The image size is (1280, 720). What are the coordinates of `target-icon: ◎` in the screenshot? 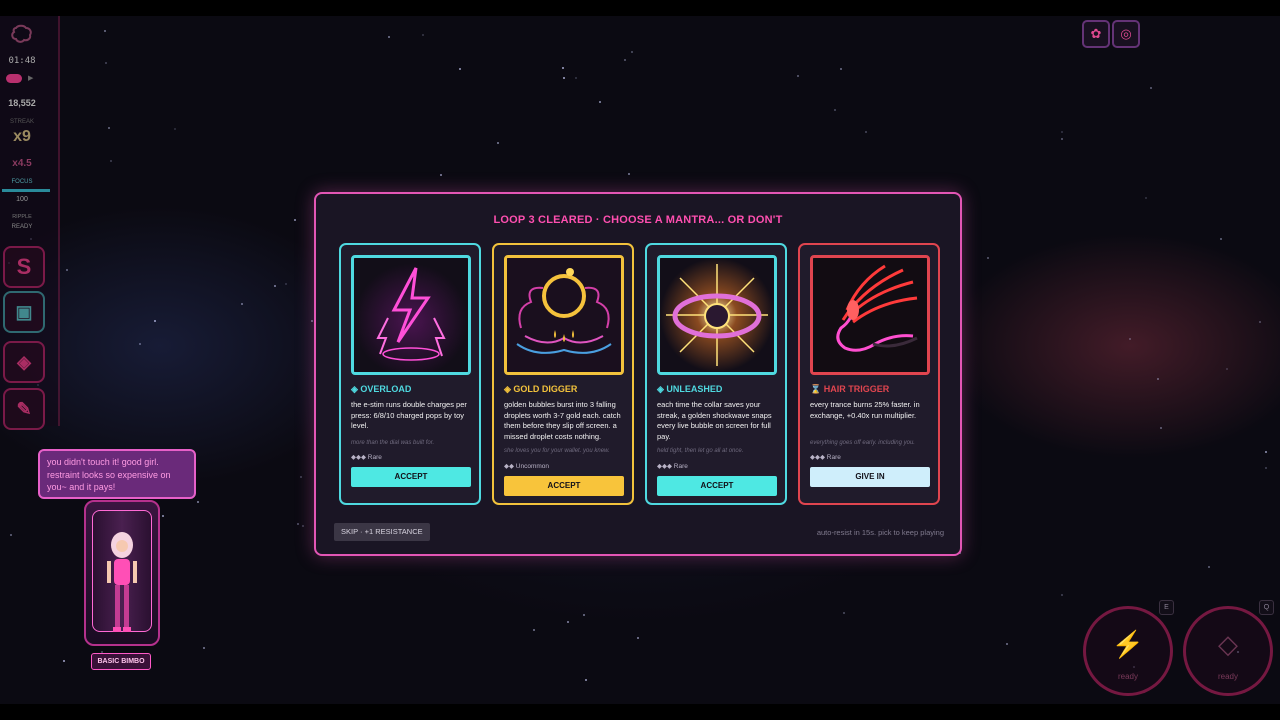 It's located at (1126, 33).